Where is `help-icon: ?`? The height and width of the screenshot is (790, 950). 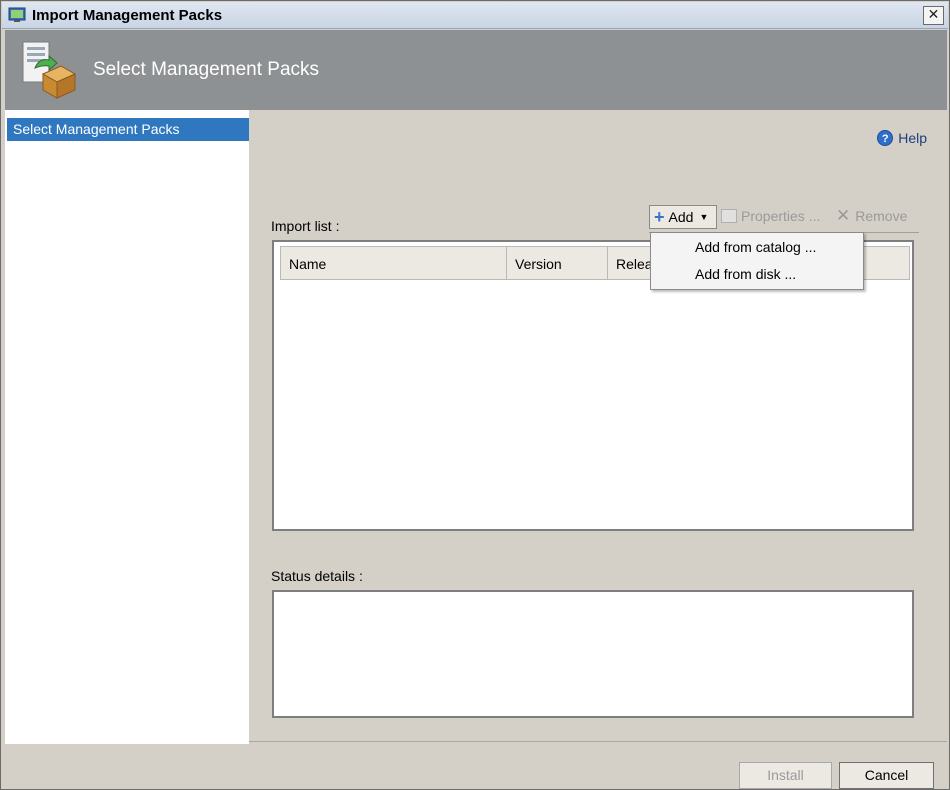 help-icon: ? is located at coordinates (885, 138).